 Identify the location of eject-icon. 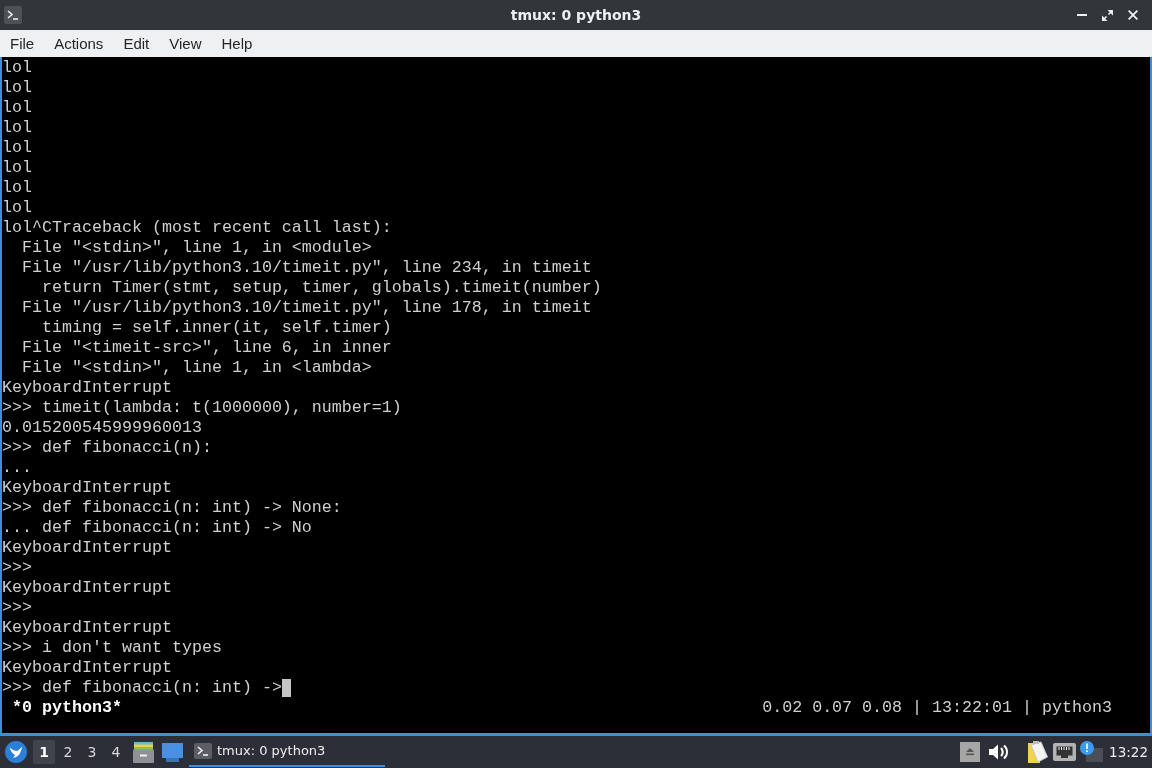
(970, 752).